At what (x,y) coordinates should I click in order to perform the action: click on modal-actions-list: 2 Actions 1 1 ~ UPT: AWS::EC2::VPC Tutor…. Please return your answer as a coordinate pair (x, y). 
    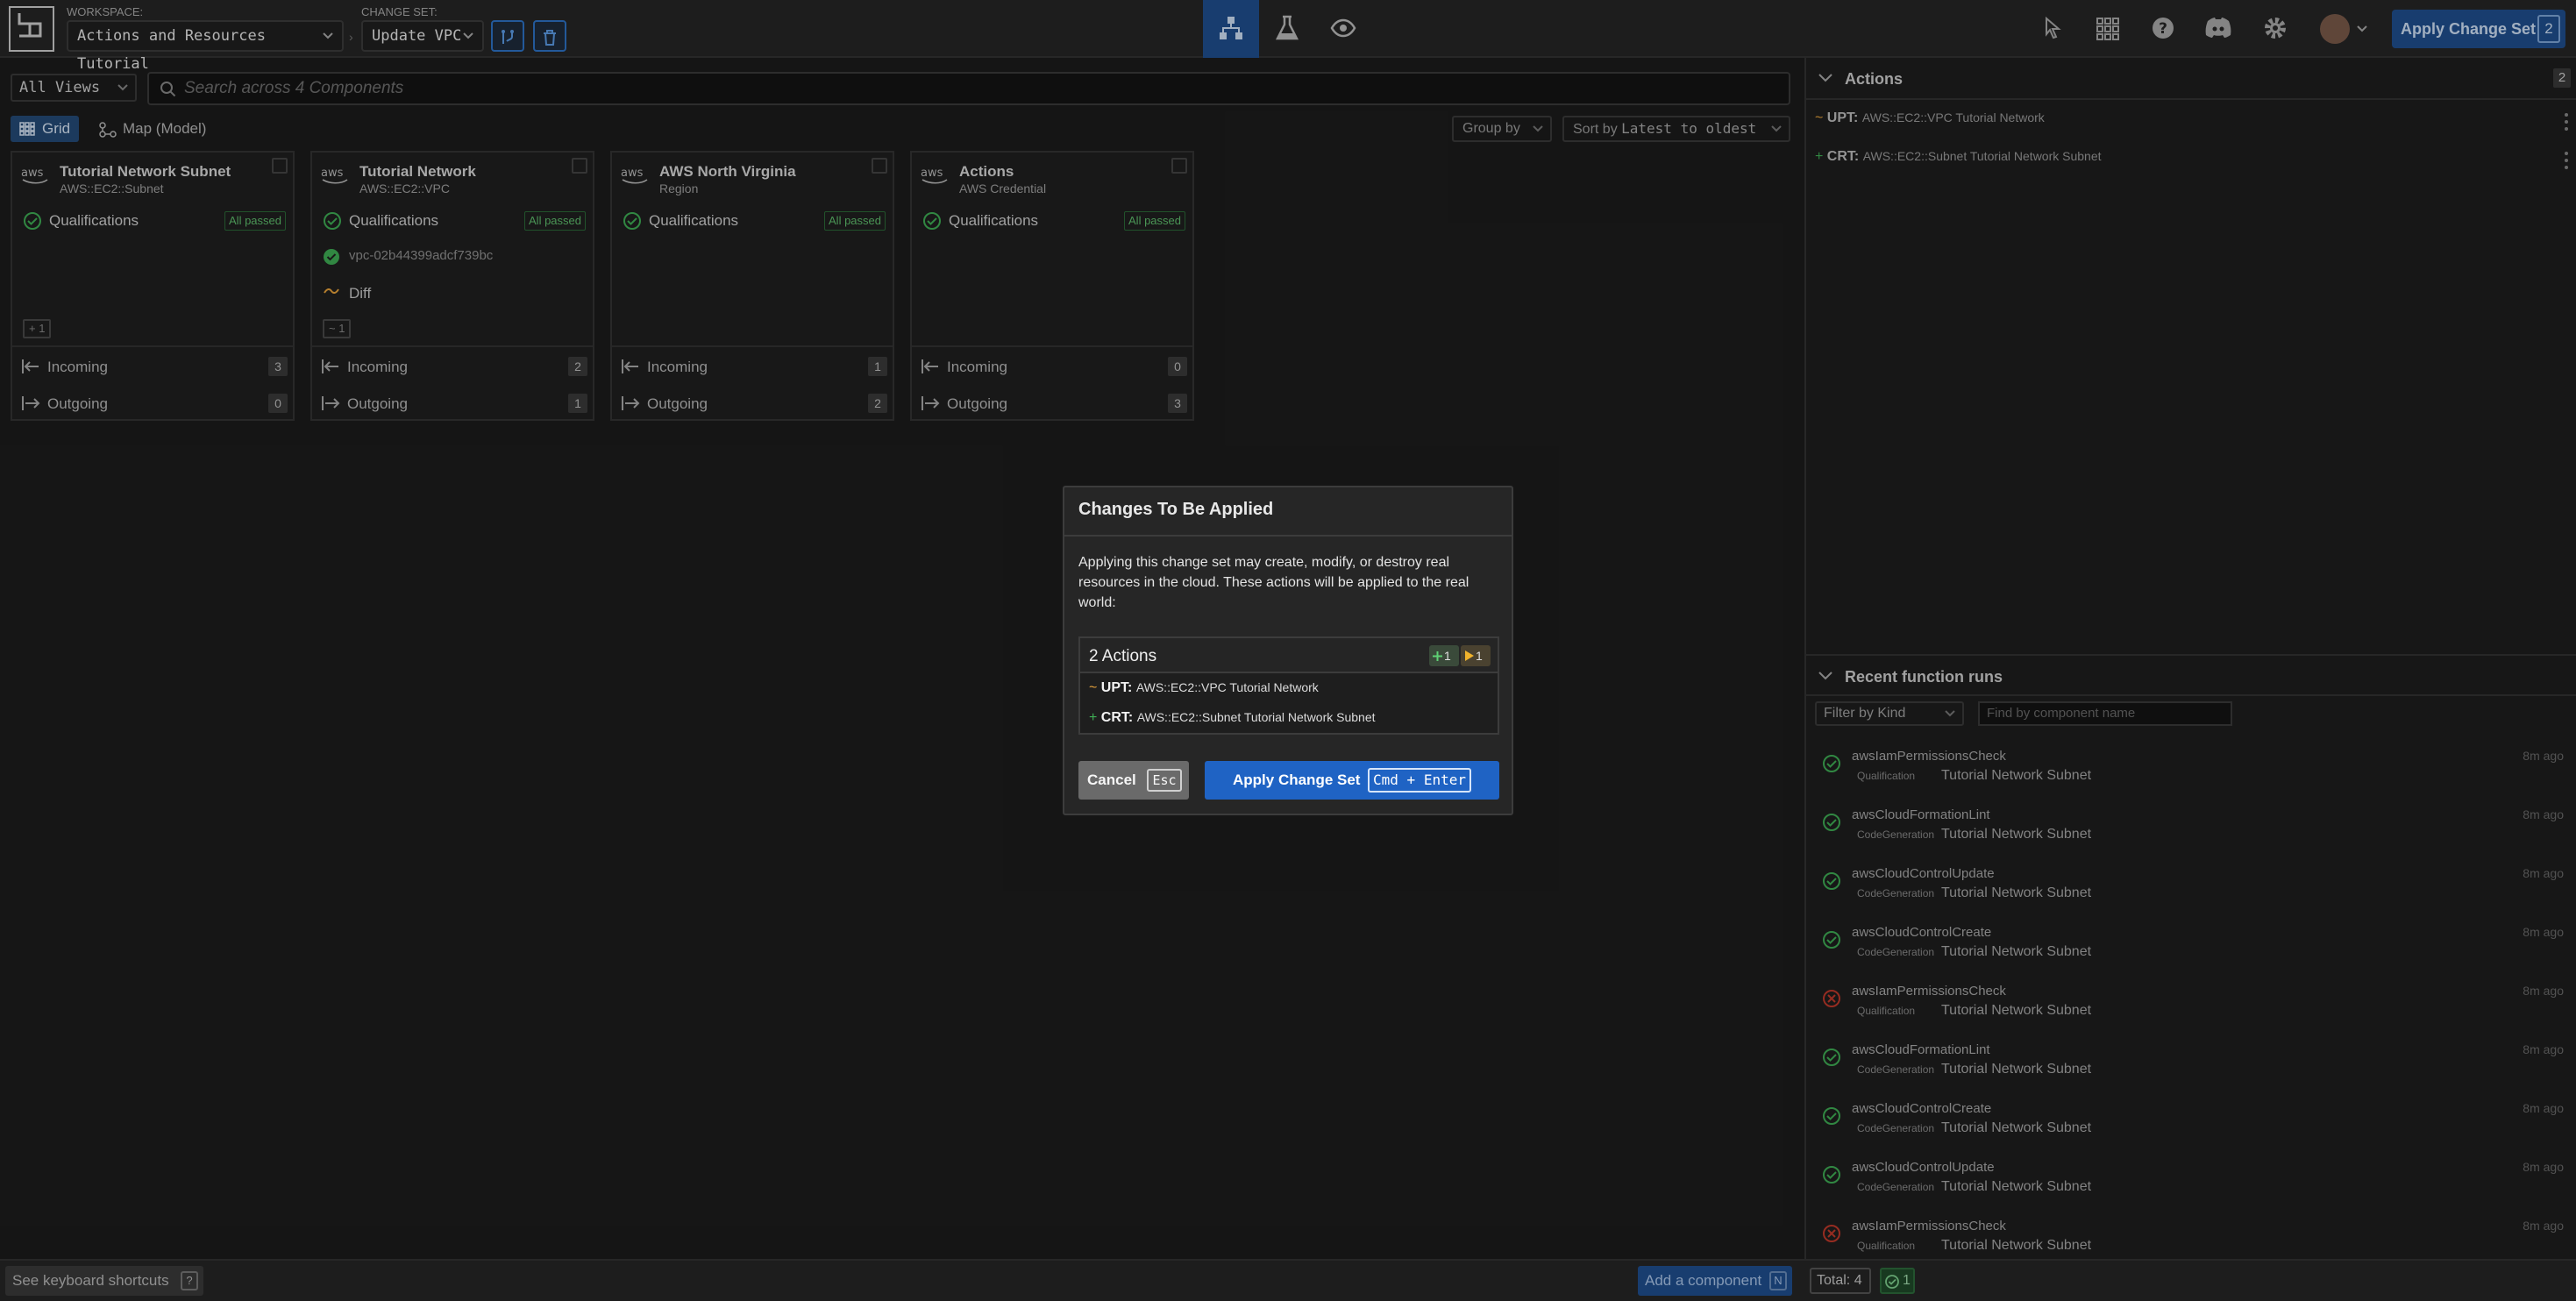
    Looking at the image, I should click on (1288, 685).